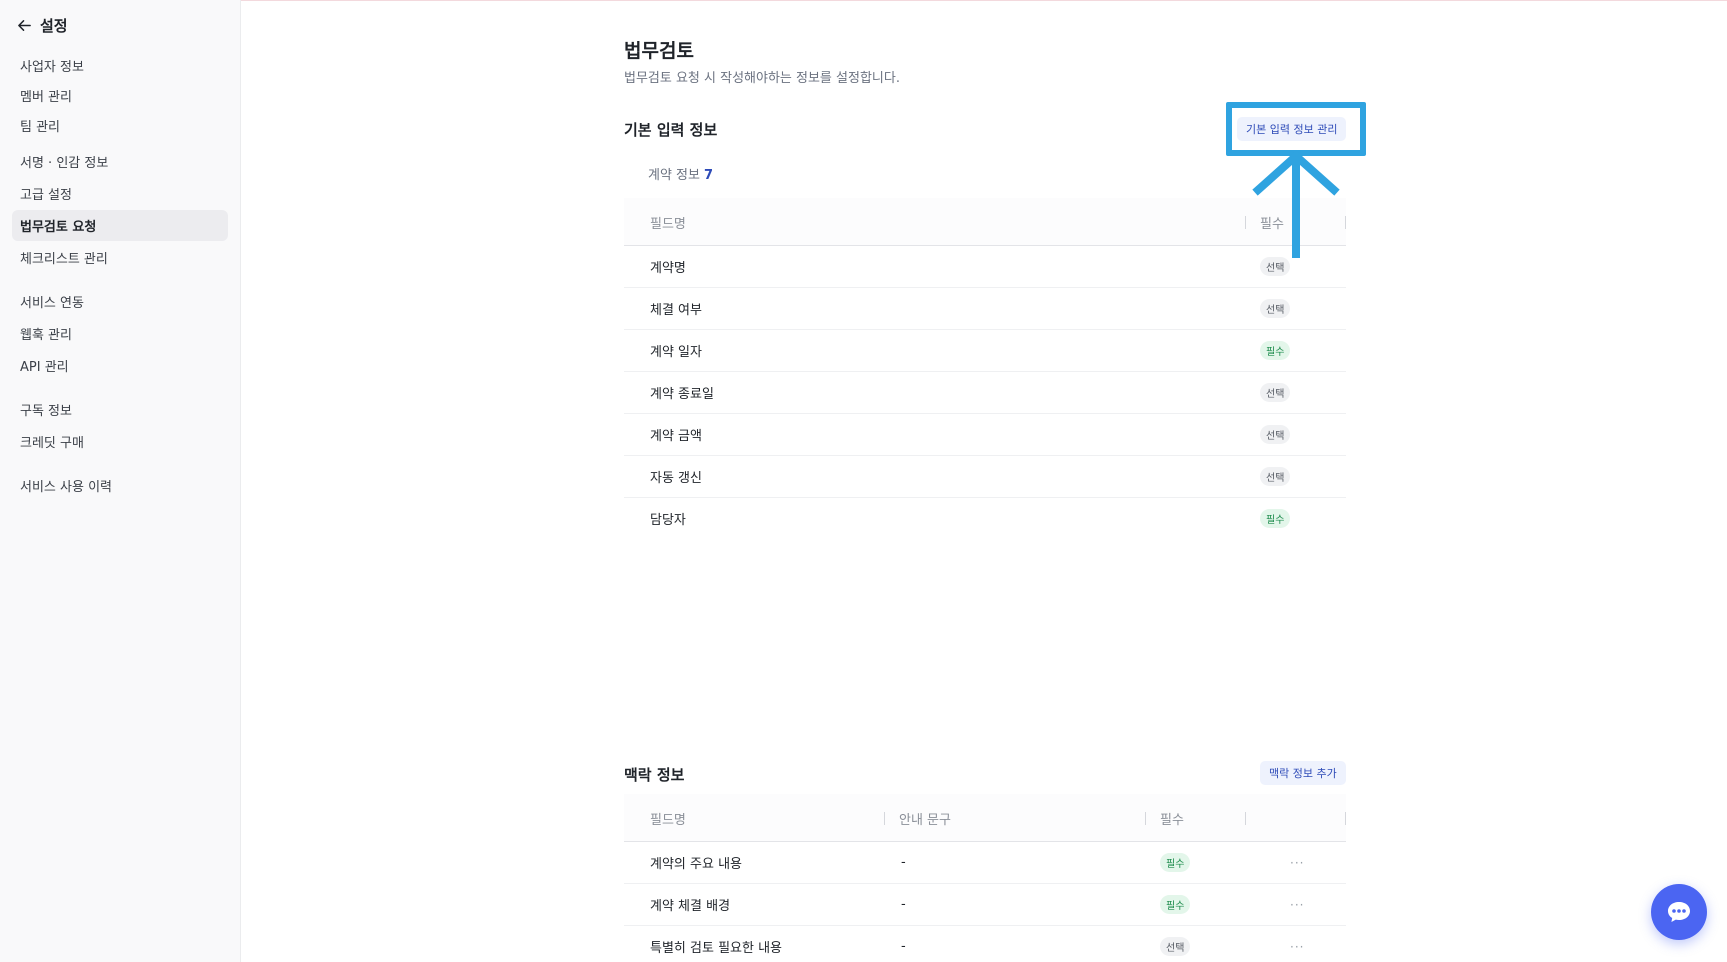  Describe the element at coordinates (682, 394) in the screenshot. I see `field-name: 계약 종료일` at that location.